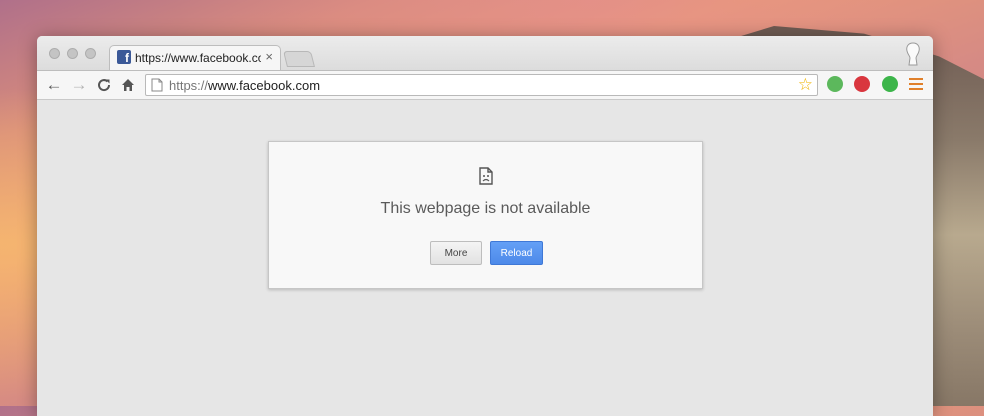 This screenshot has height=416, width=984. I want to click on tab-title: https://www.facebook.com, so click(198, 58).